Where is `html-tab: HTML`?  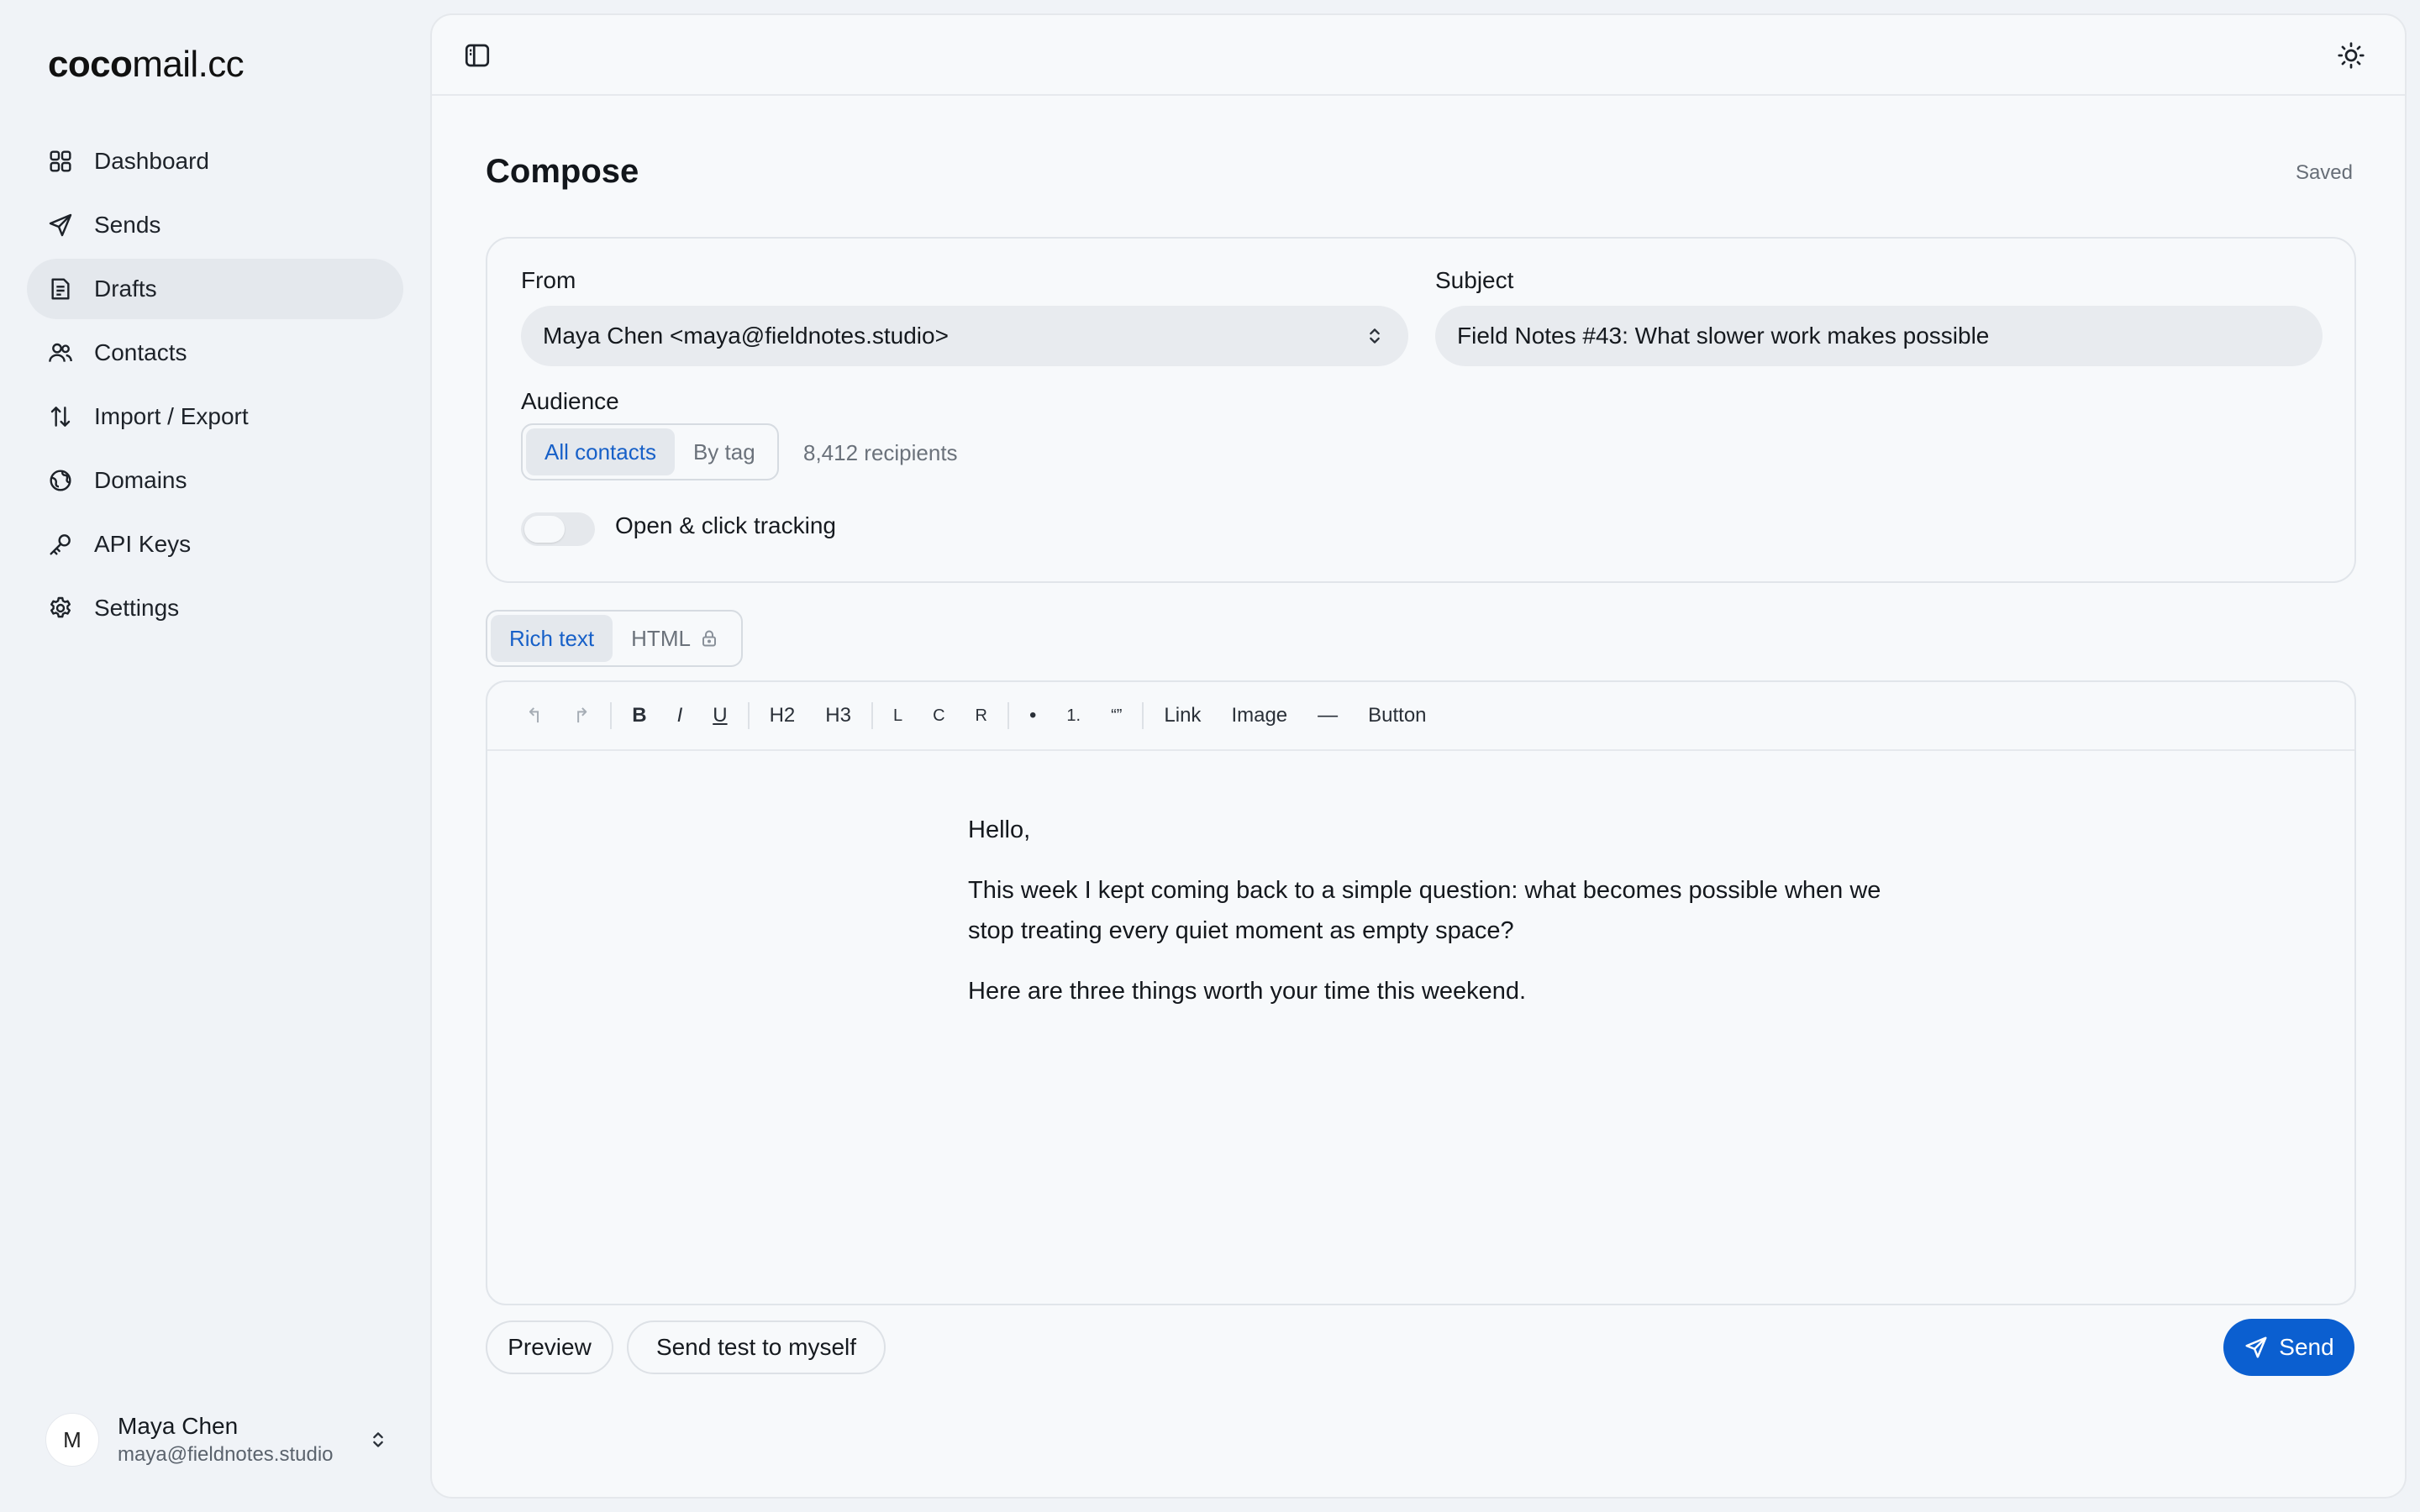
html-tab: HTML is located at coordinates (675, 638).